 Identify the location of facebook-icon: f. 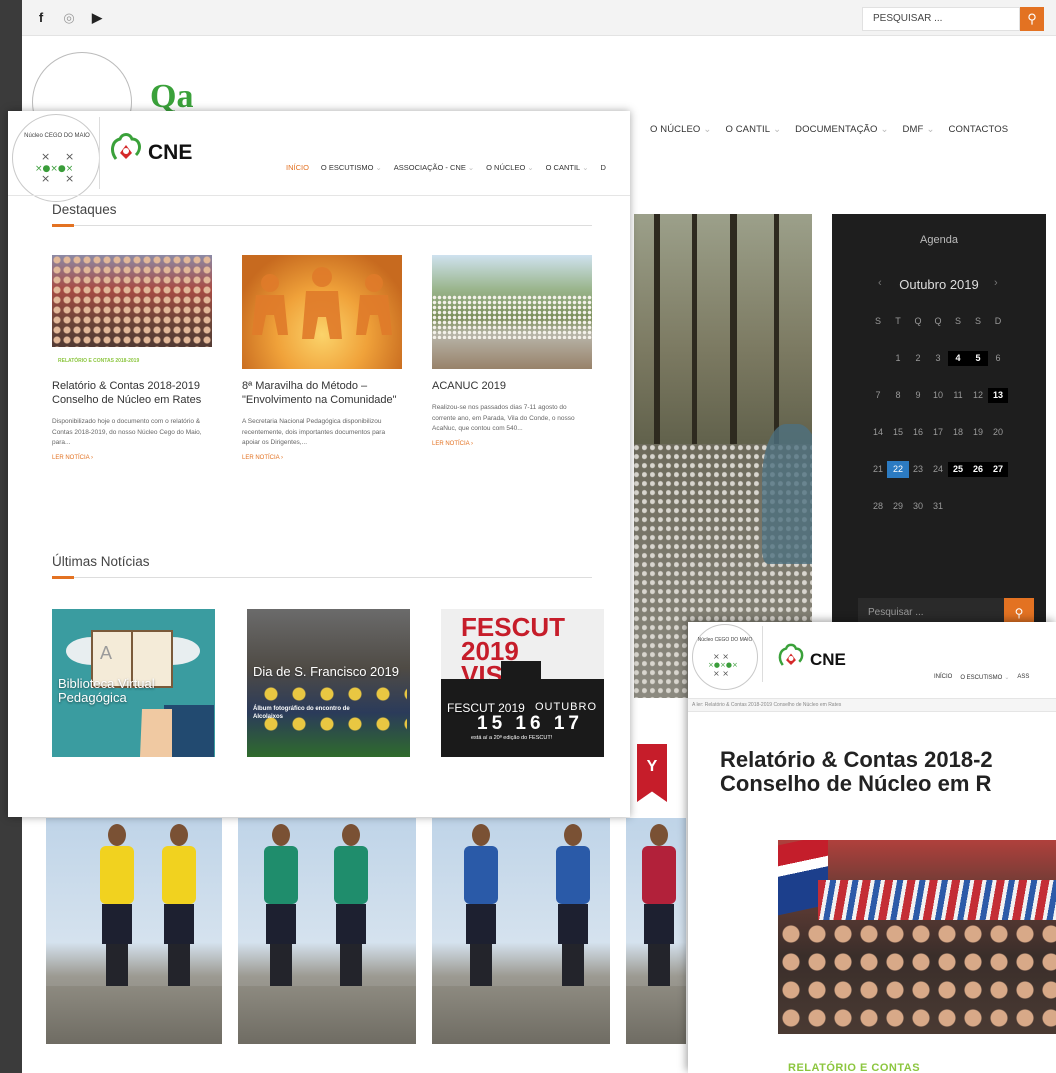
(41, 18).